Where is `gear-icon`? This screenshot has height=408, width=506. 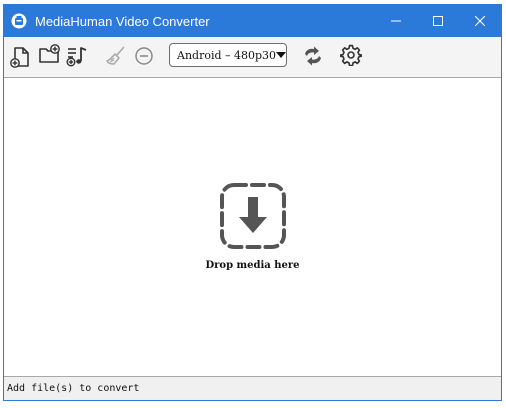
gear-icon is located at coordinates (351, 55).